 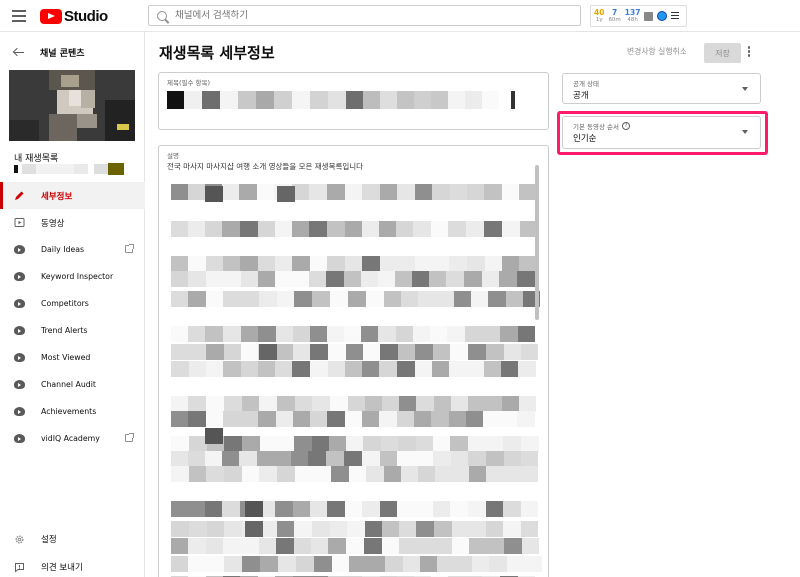 I want to click on feedback-icon, so click(x=19, y=567).